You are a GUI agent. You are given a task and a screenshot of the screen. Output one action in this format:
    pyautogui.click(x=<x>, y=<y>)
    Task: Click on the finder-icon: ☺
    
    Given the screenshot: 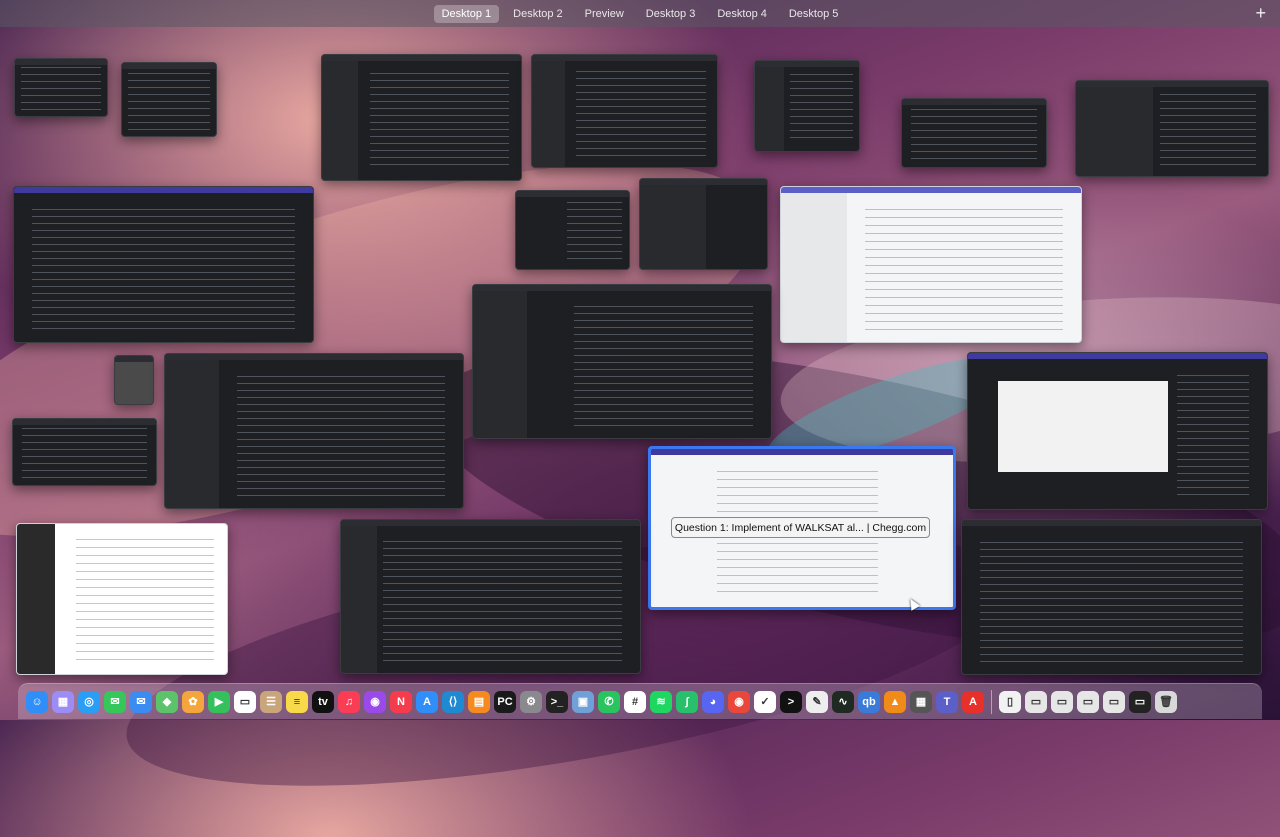 What is the action you would take?
    pyautogui.click(x=37, y=701)
    